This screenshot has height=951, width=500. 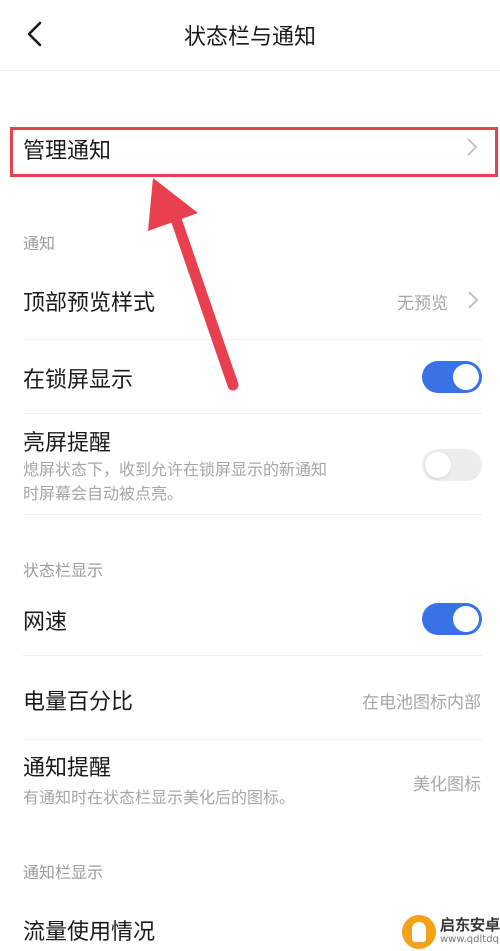 I want to click on preview-style-label: 顶部预览样式, so click(x=89, y=303).